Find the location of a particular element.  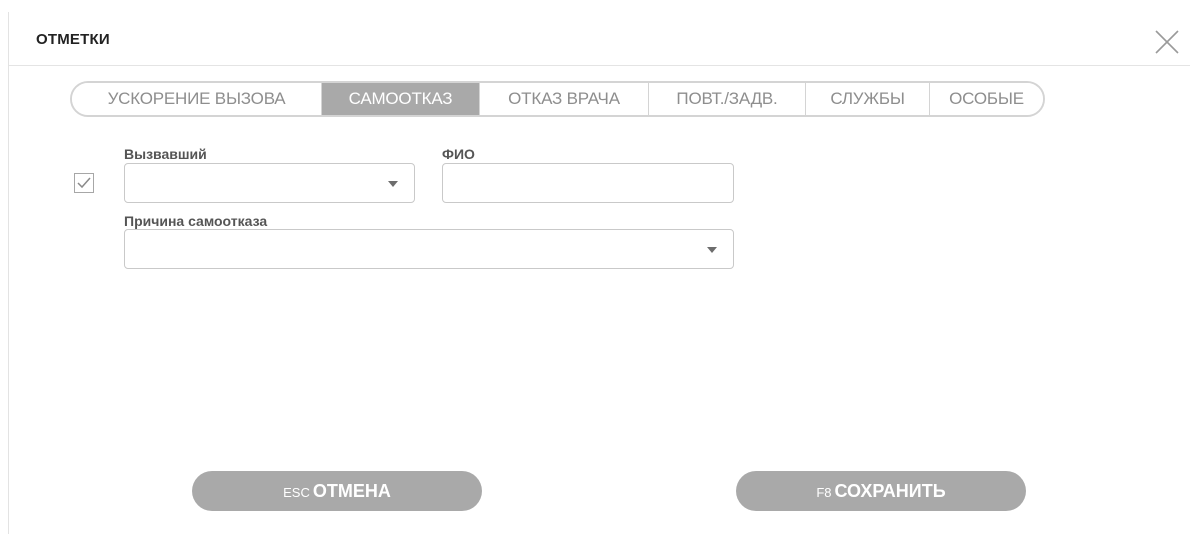

close-button is located at coordinates (1167, 42).